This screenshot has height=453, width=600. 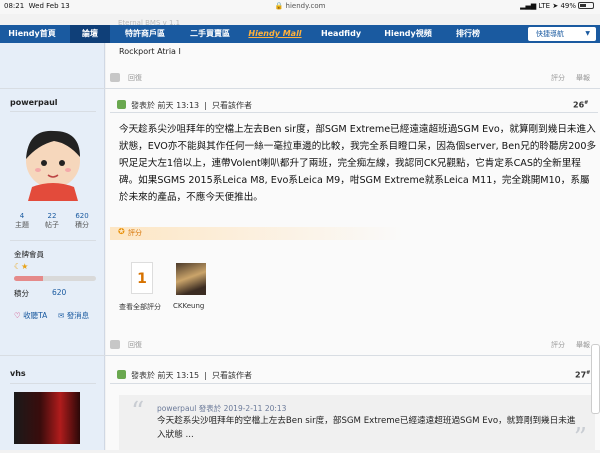 What do you see at coordinates (21, 293) in the screenshot?
I see `points-label: 積分` at bounding box center [21, 293].